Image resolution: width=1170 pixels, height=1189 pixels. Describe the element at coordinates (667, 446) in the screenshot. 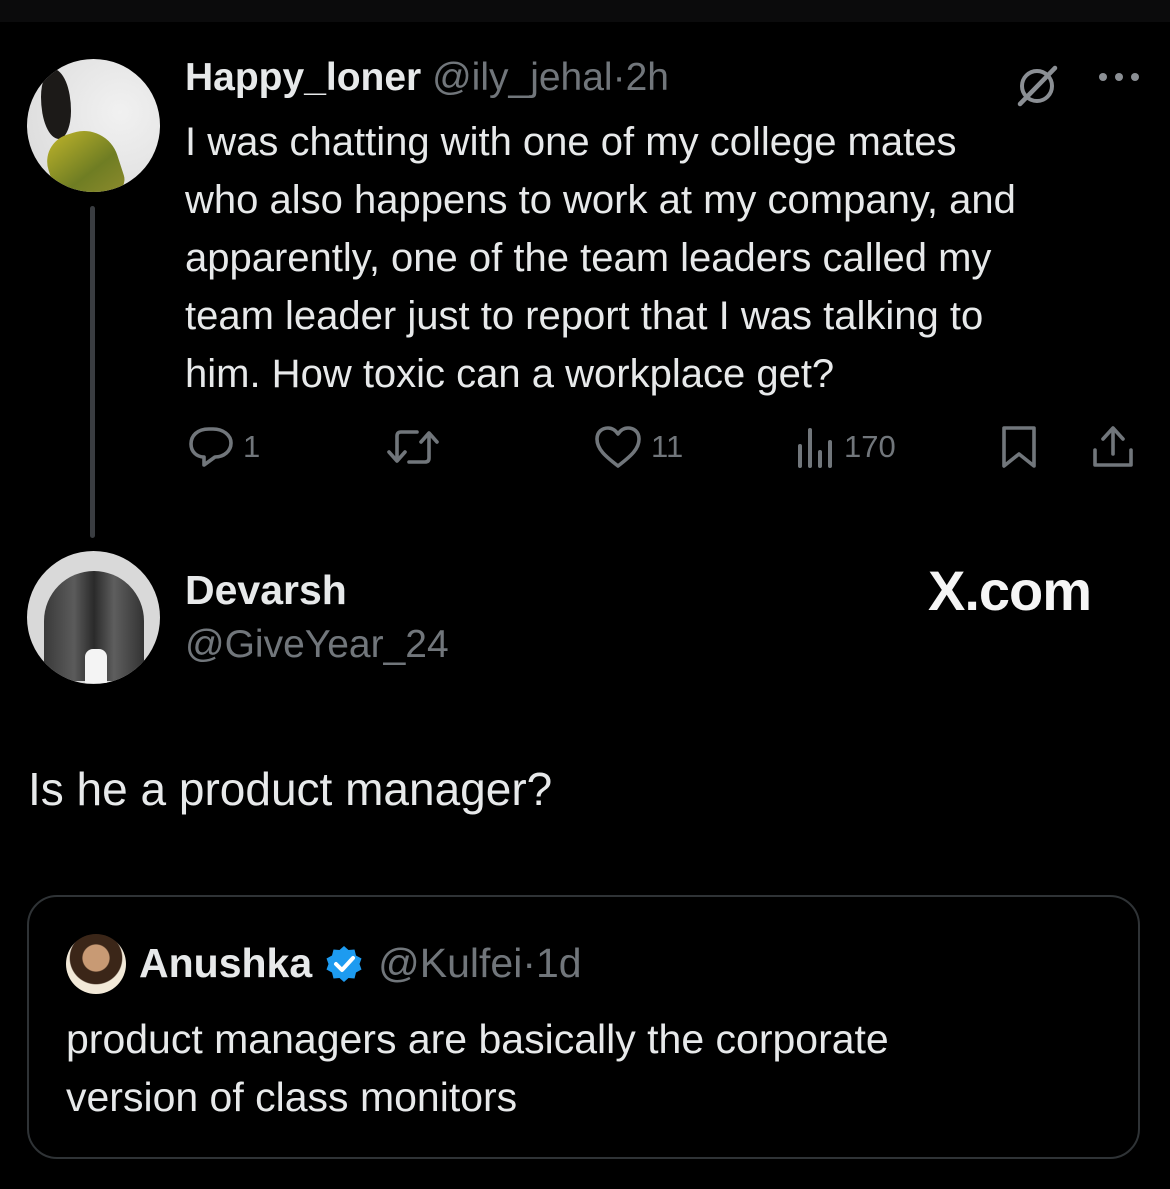

I see `like-count: 11` at that location.